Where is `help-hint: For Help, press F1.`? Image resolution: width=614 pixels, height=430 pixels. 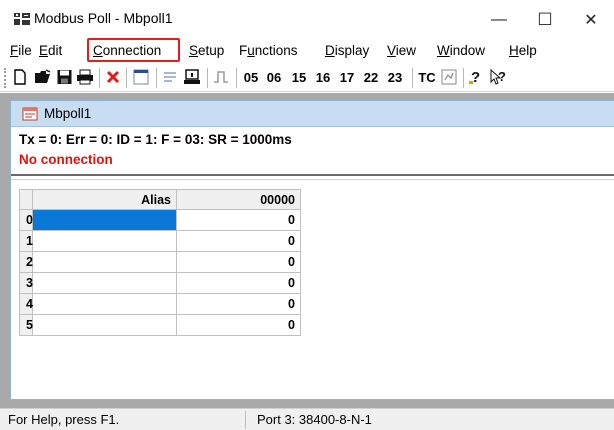 help-hint: For Help, press F1. is located at coordinates (64, 419).